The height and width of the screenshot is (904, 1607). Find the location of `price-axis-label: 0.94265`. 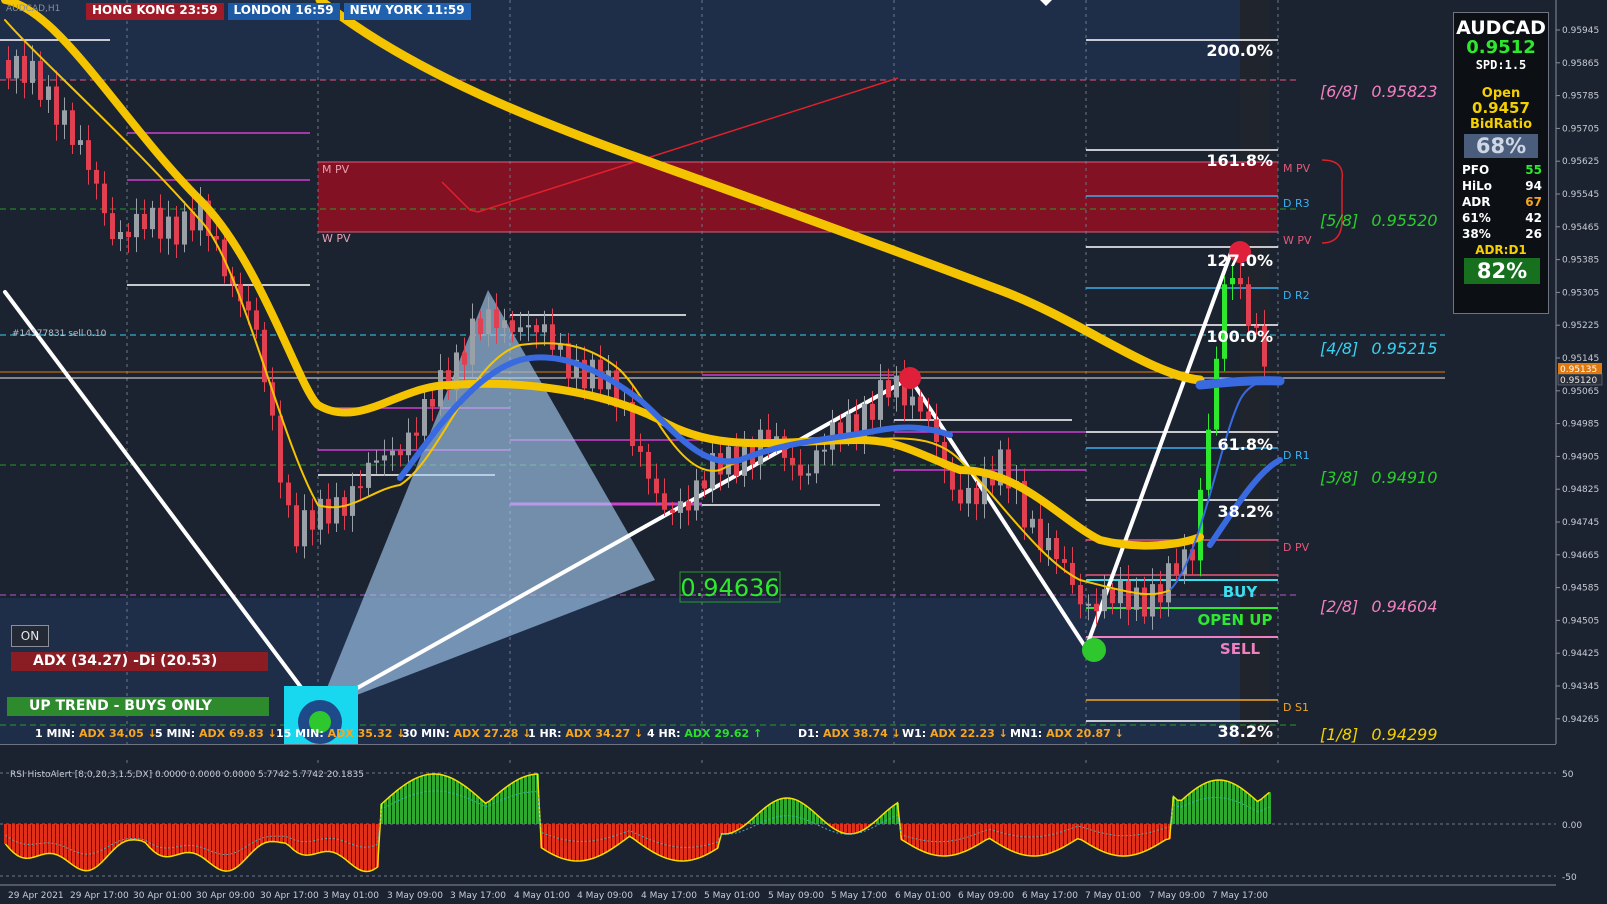

price-axis-label: 0.94265 is located at coordinates (1580, 720).